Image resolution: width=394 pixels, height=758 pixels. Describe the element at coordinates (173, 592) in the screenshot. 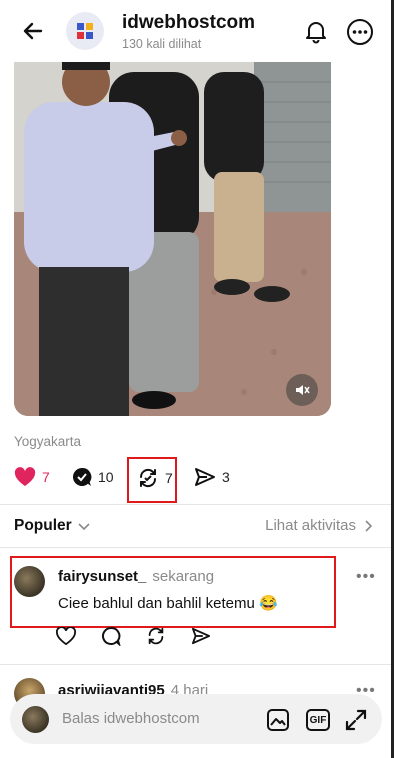

I see `comment-highlight-box` at that location.